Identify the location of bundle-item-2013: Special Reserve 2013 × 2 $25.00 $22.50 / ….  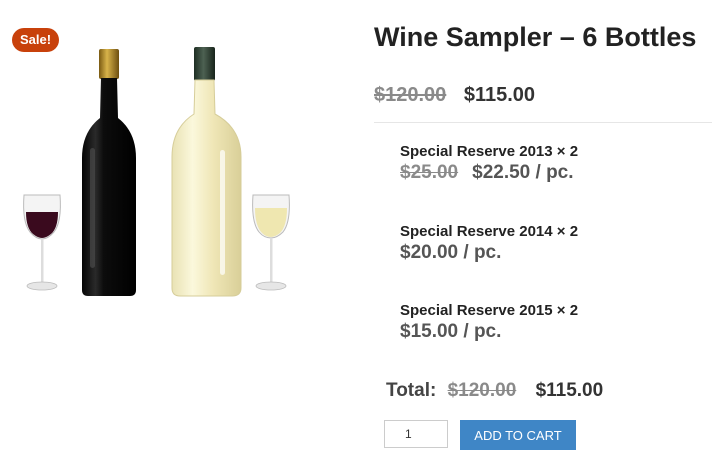
(489, 163).